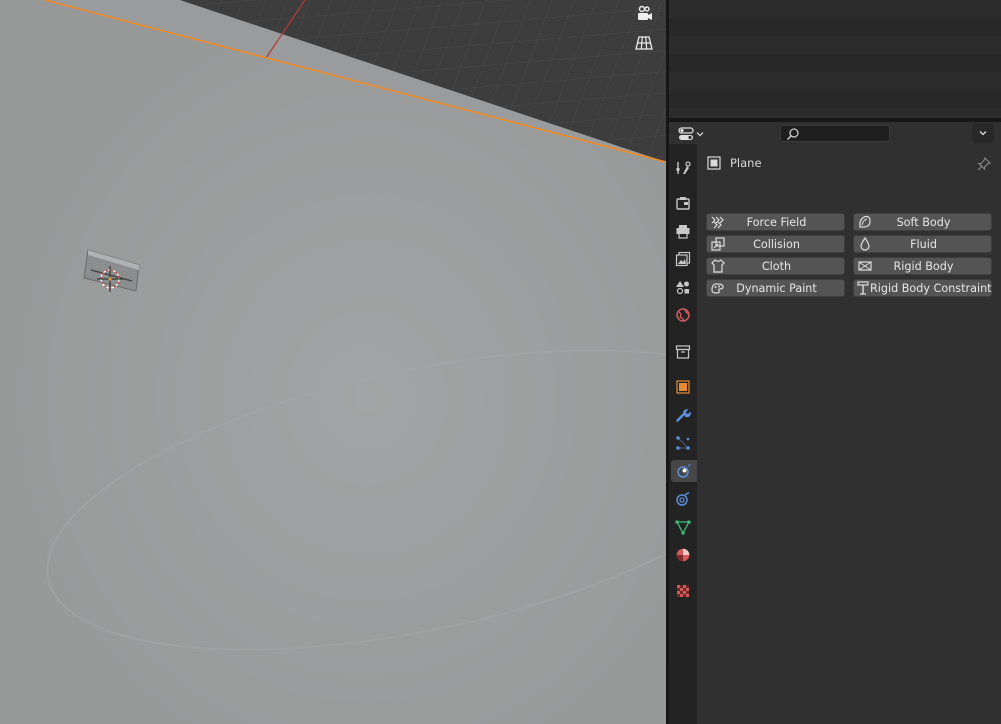 The height and width of the screenshot is (724, 1001). I want to click on tab-render, so click(683, 203).